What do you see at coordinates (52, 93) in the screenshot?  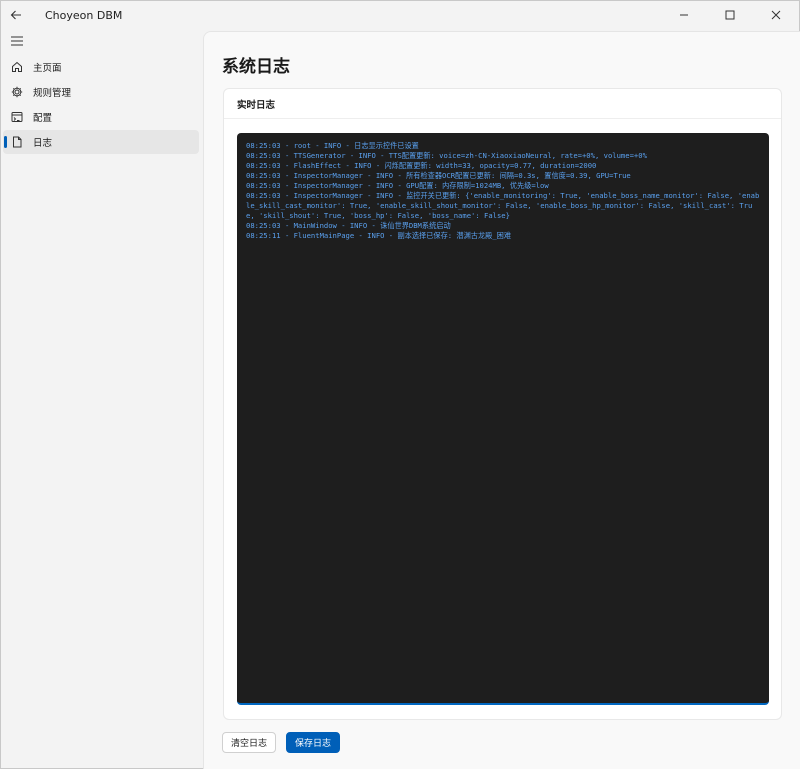 I see `sidebar-item-label: 规则管理` at bounding box center [52, 93].